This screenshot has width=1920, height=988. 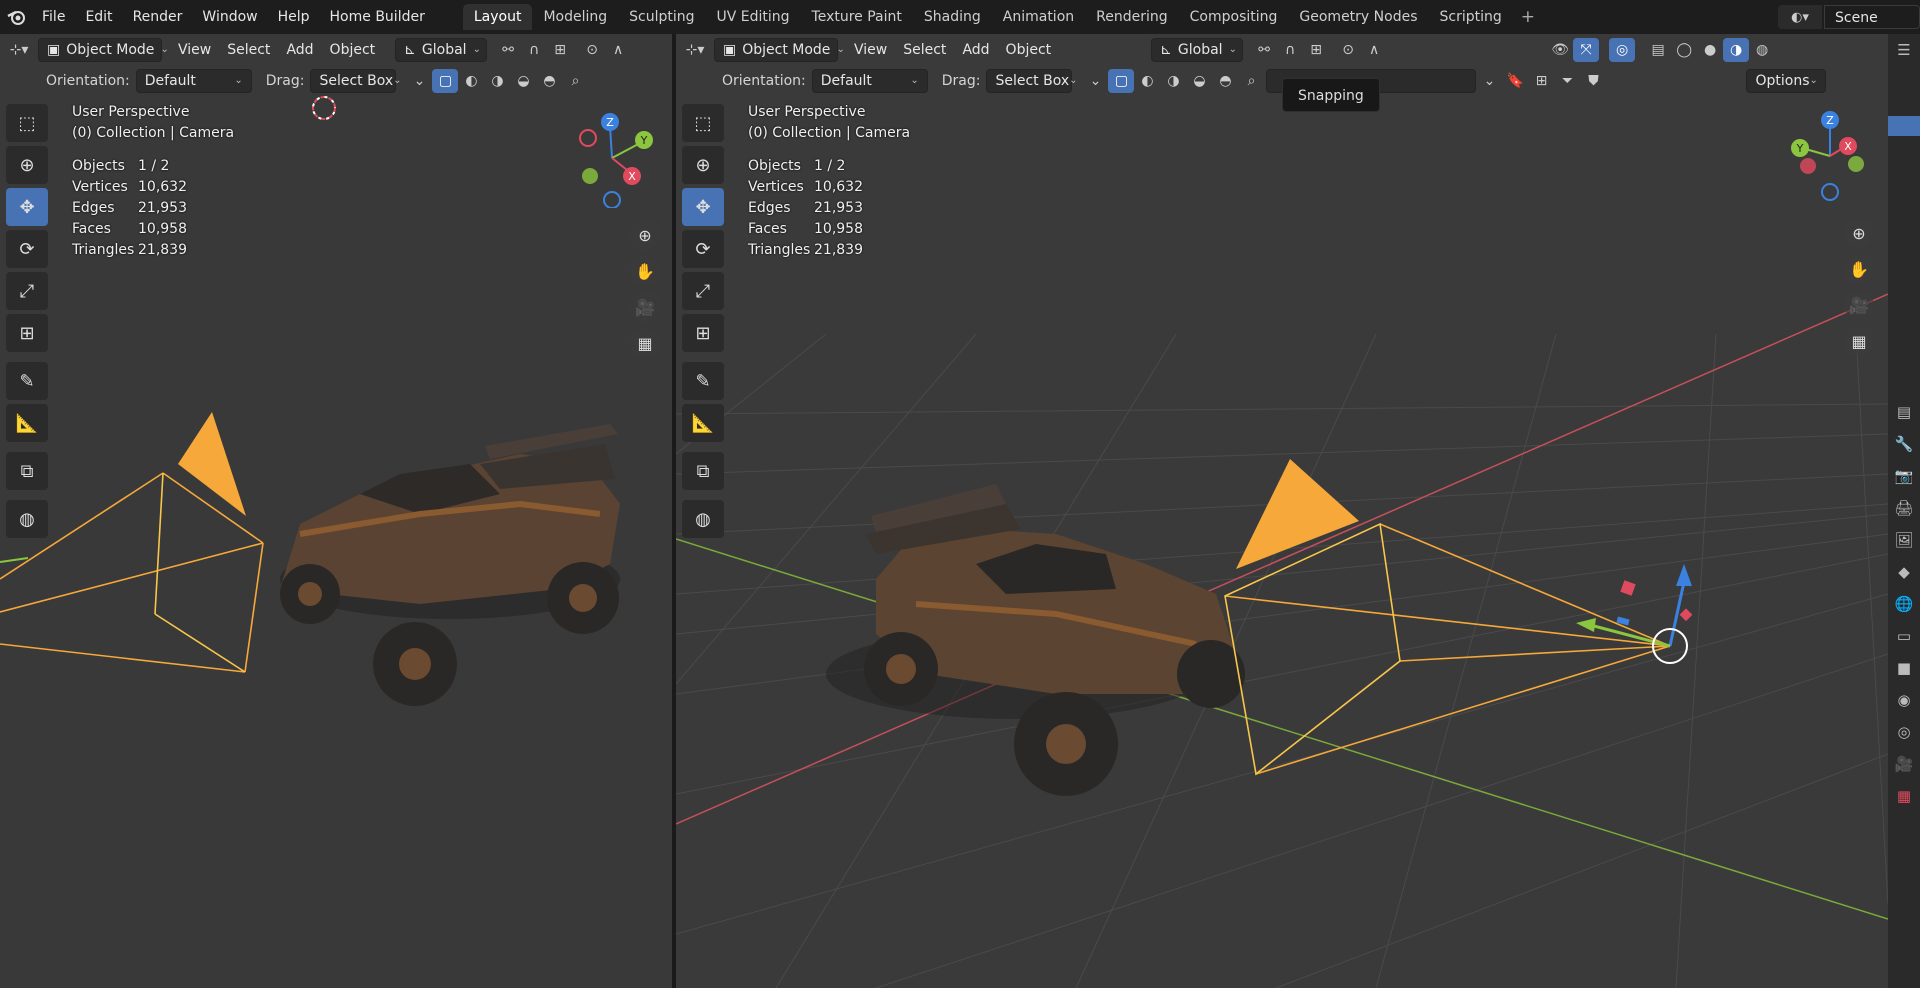 What do you see at coordinates (1234, 17) in the screenshot?
I see `tab-compositing: Compositing` at bounding box center [1234, 17].